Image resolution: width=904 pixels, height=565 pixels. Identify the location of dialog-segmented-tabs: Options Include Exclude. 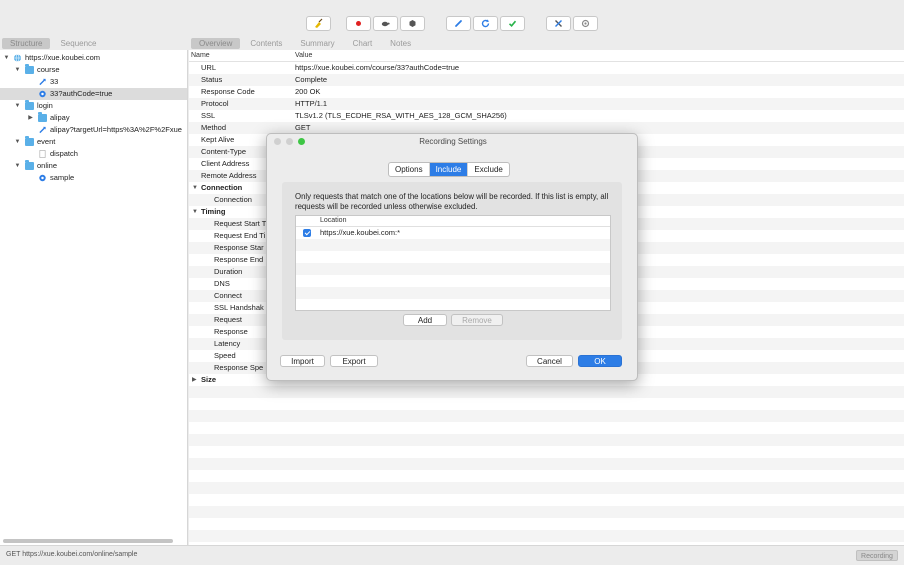
(449, 169).